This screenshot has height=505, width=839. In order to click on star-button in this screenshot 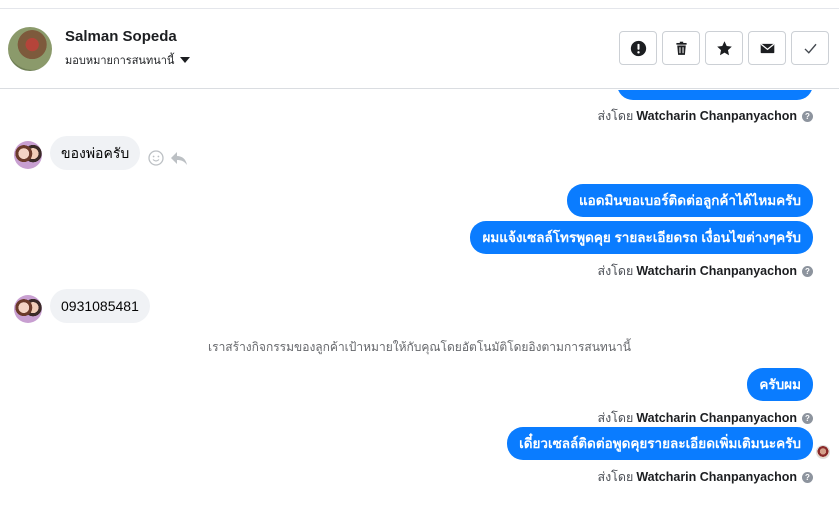, I will do `click(724, 48)`.